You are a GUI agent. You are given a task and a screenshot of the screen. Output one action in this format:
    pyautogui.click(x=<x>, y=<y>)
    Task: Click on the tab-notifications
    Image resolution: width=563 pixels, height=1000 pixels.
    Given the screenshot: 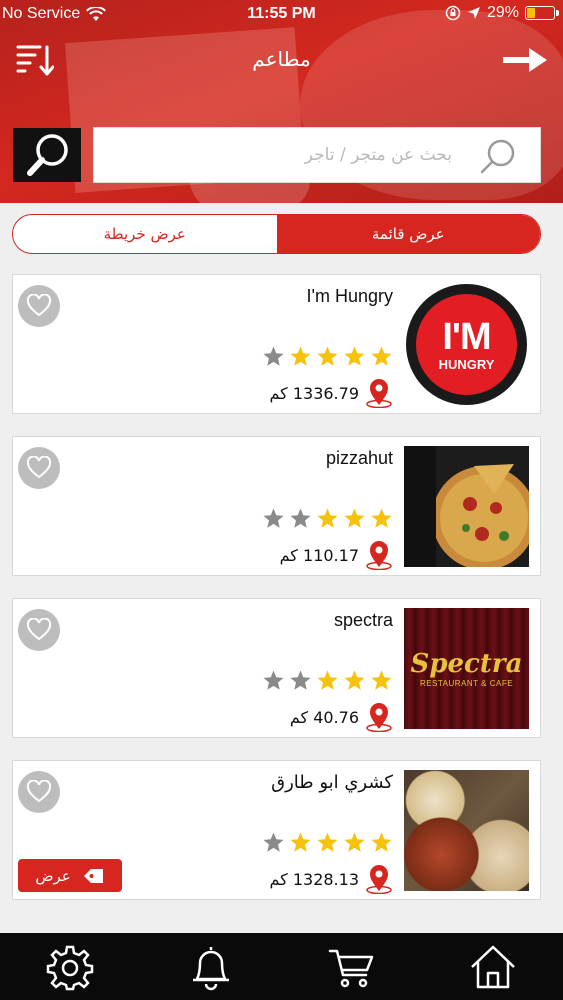 What is the action you would take?
    pyautogui.click(x=211, y=967)
    